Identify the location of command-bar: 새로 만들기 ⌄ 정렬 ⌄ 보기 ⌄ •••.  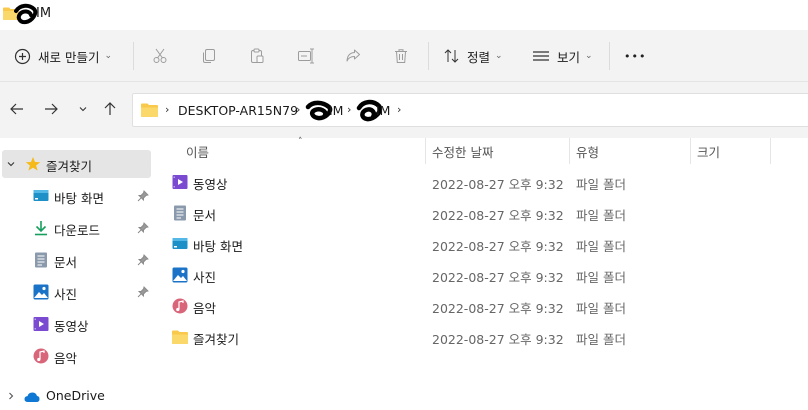
(404, 56).